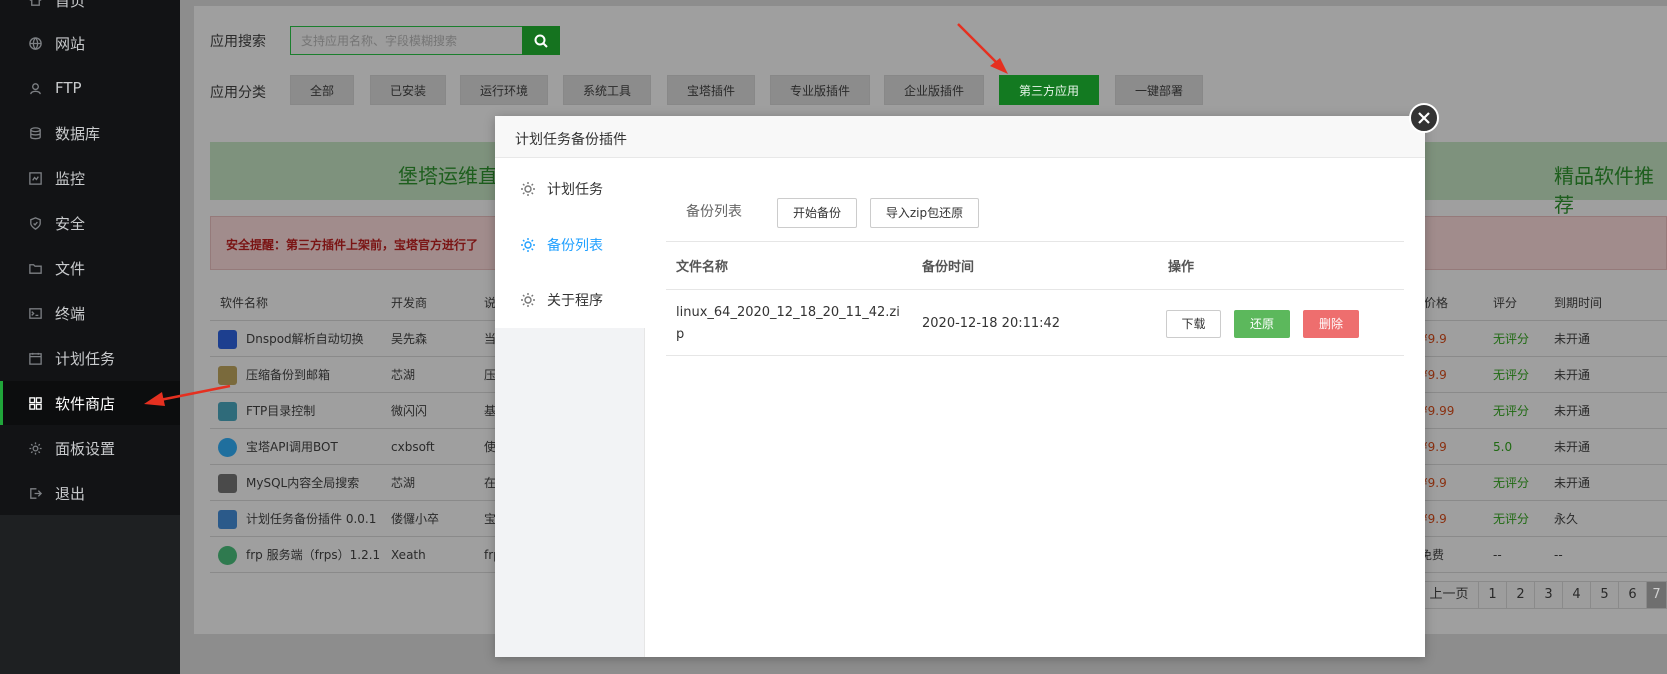 The image size is (1667, 674). What do you see at coordinates (1049, 90) in the screenshot?
I see `category-third-party: 第三方应用` at bounding box center [1049, 90].